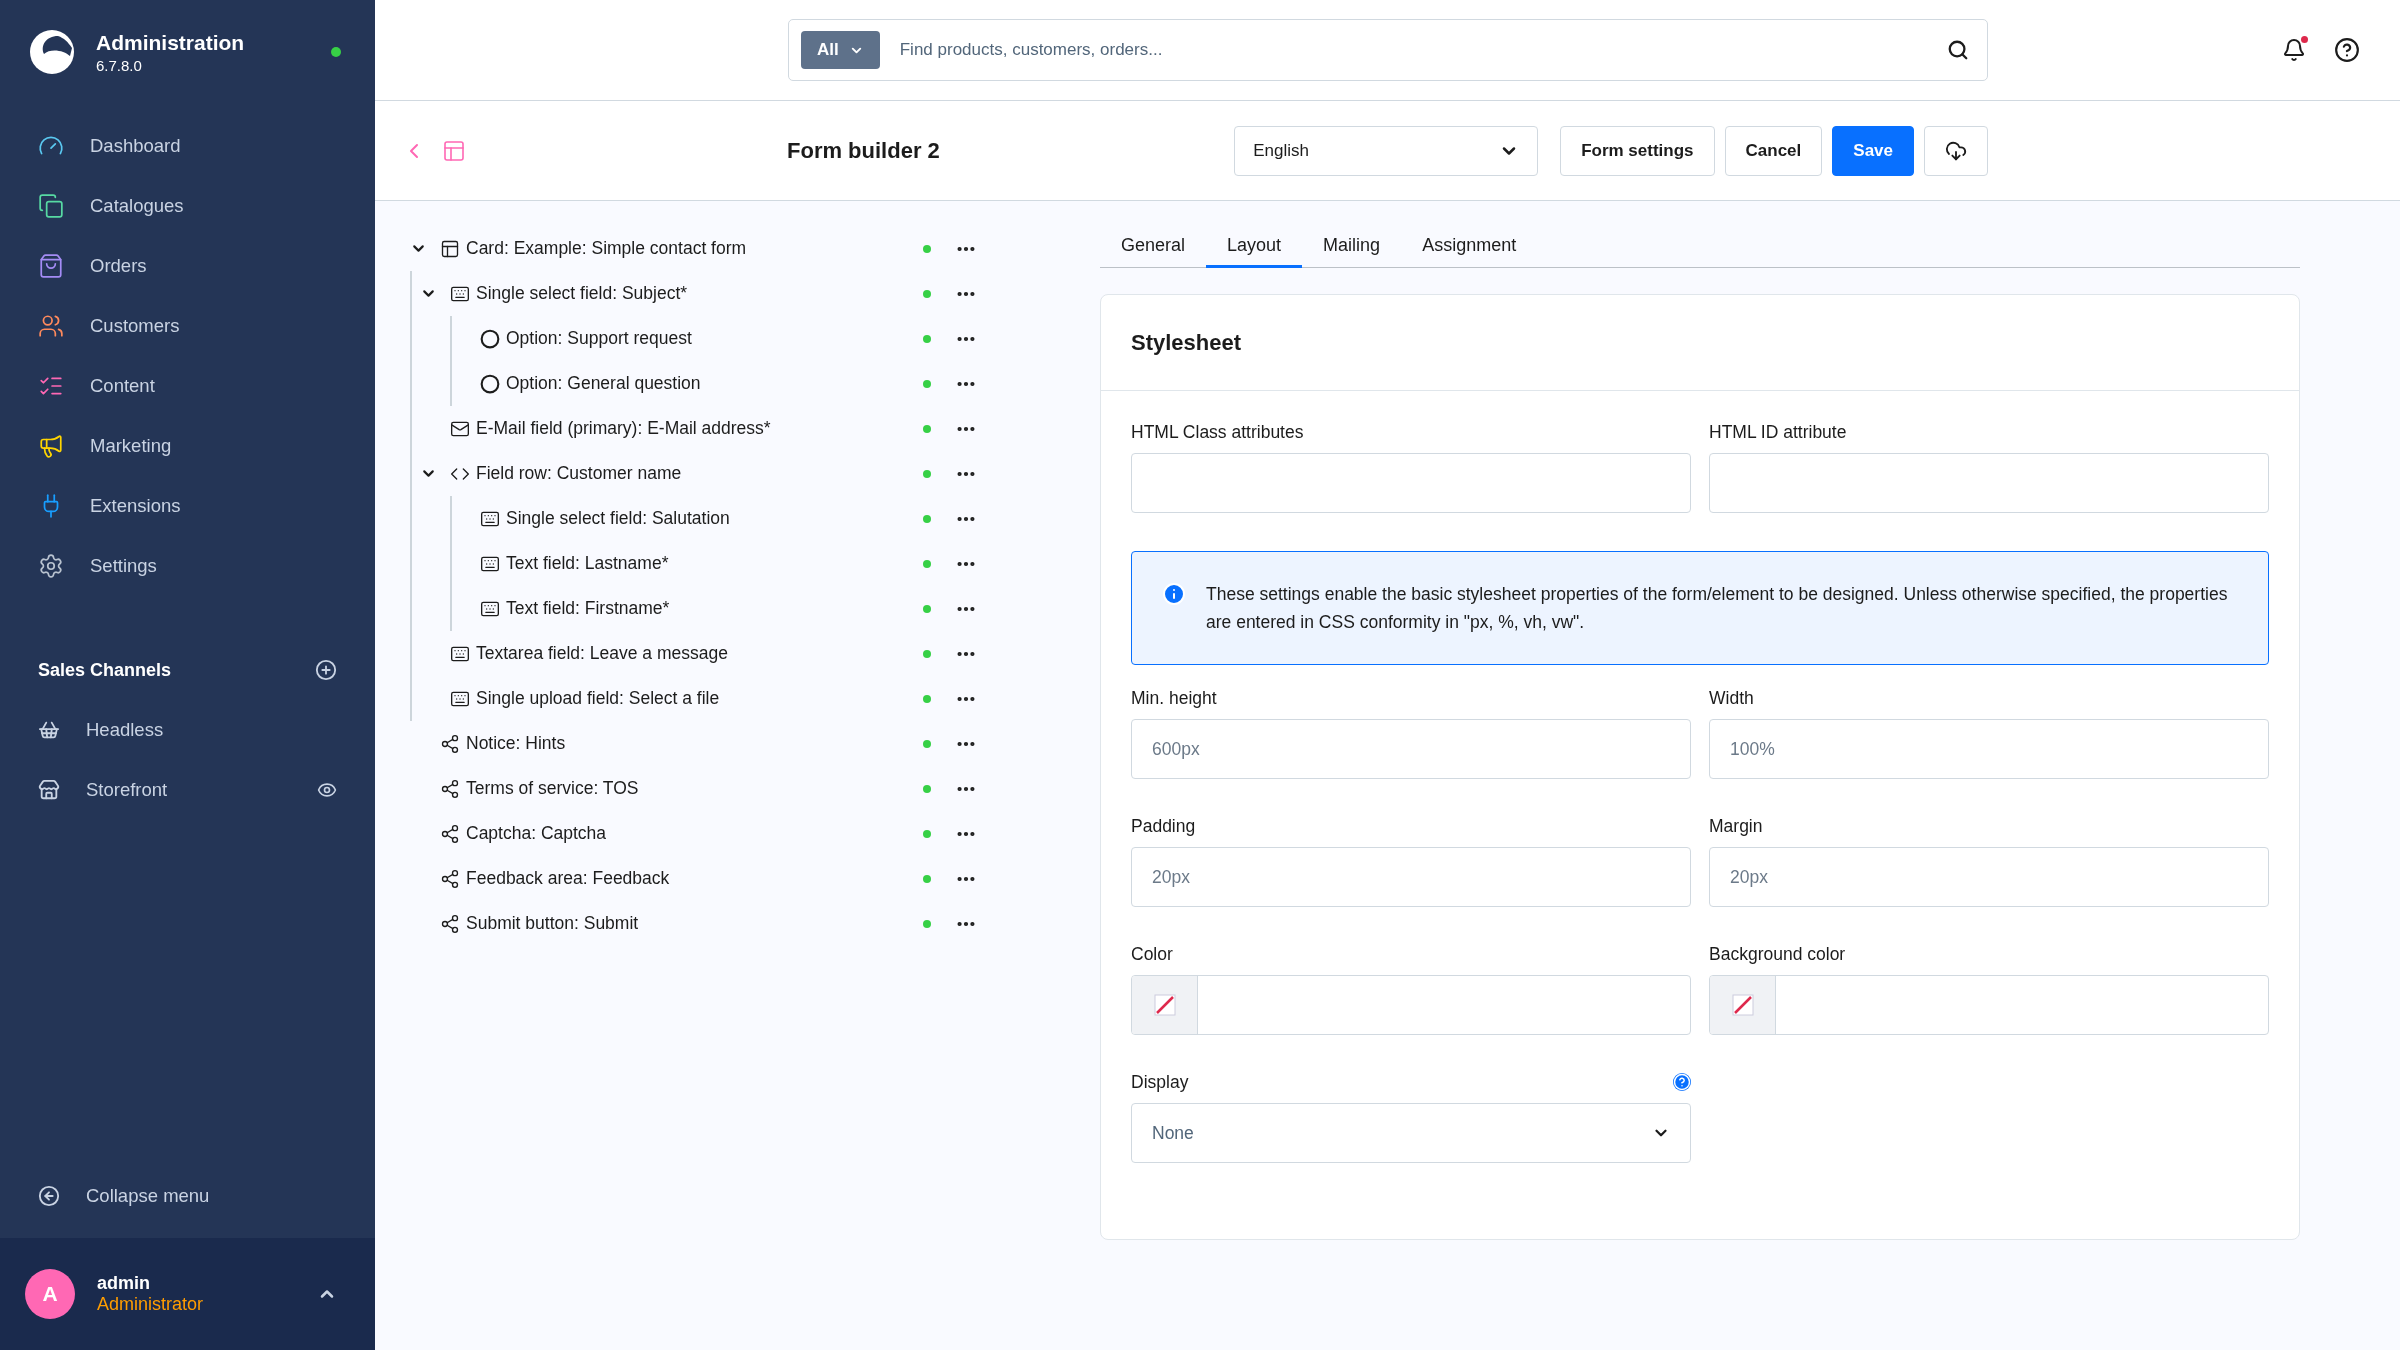 This screenshot has width=2400, height=1350. What do you see at coordinates (1717, 608) in the screenshot?
I see `info-text: These settings enable the basic stylesheet properties of the form/element to be designed. Unless otherwise specified, the properties are entered in CSS conformity in "px, %, vh, vw".` at bounding box center [1717, 608].